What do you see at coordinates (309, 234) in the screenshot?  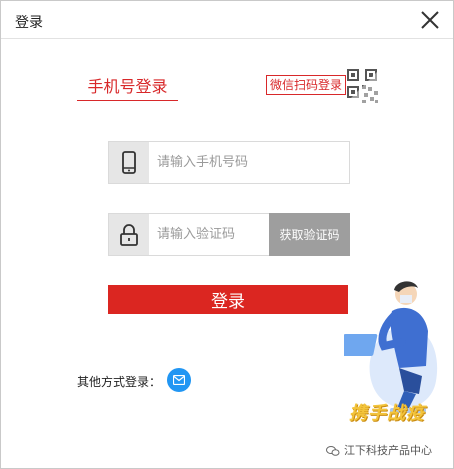 I see `get-code-button: 获取验证码` at bounding box center [309, 234].